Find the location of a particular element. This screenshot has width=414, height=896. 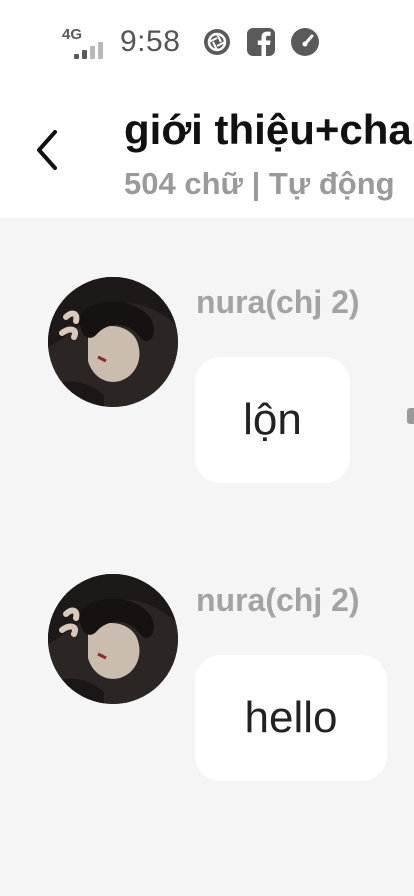

network-type: 4G is located at coordinates (72, 34).